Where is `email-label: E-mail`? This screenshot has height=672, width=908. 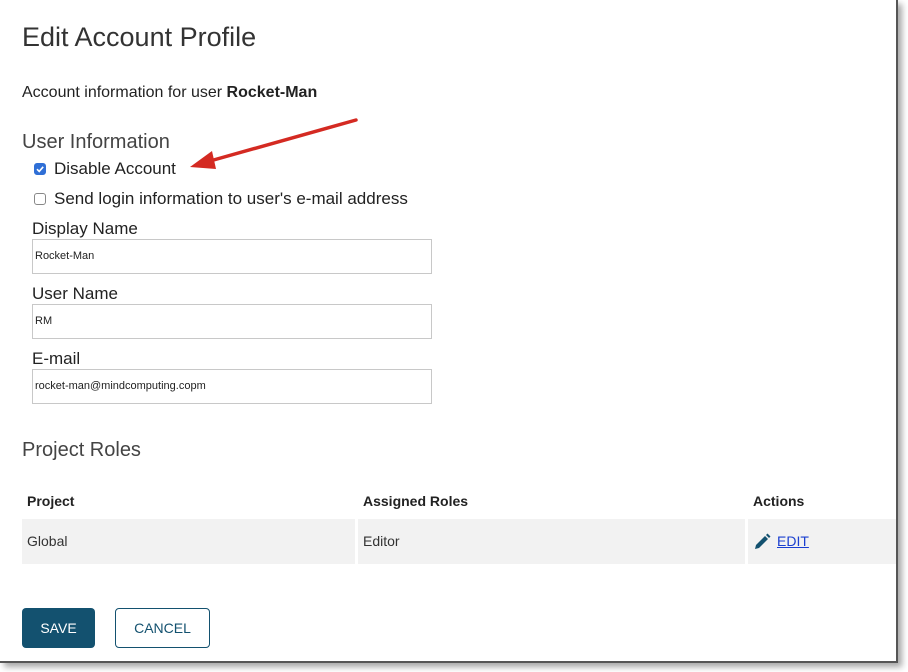
email-label: E-mail is located at coordinates (56, 358).